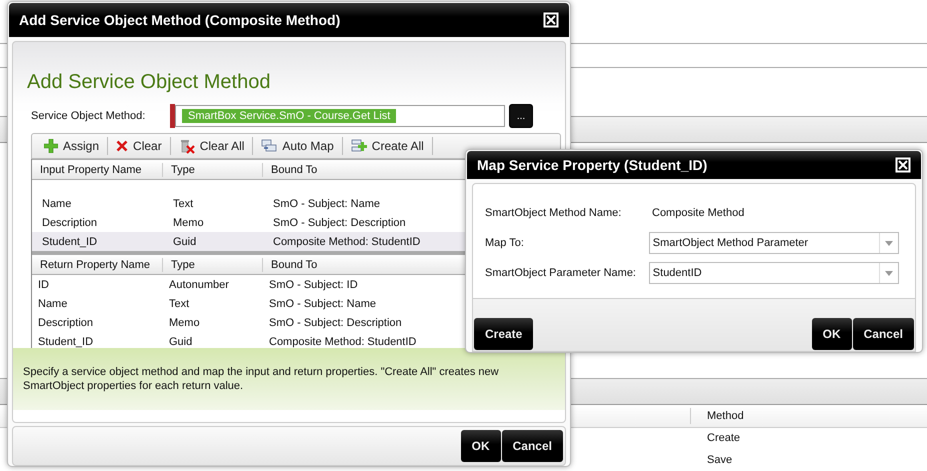  Describe the element at coordinates (719, 460) in the screenshot. I see `table-cell: Save` at that location.